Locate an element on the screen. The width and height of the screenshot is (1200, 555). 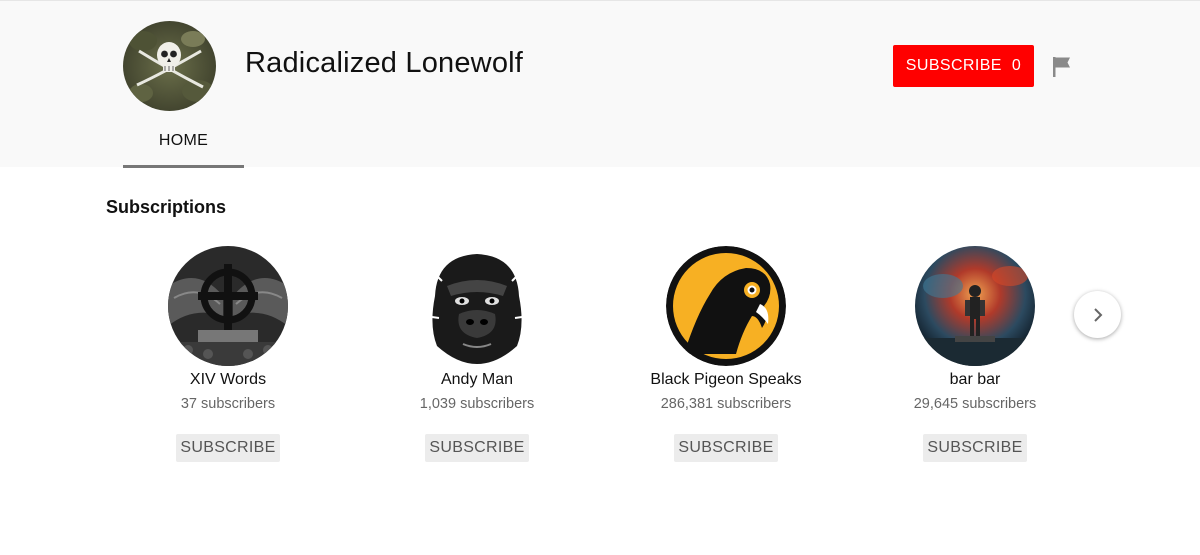
chevron-right-icon is located at coordinates (1097, 314).